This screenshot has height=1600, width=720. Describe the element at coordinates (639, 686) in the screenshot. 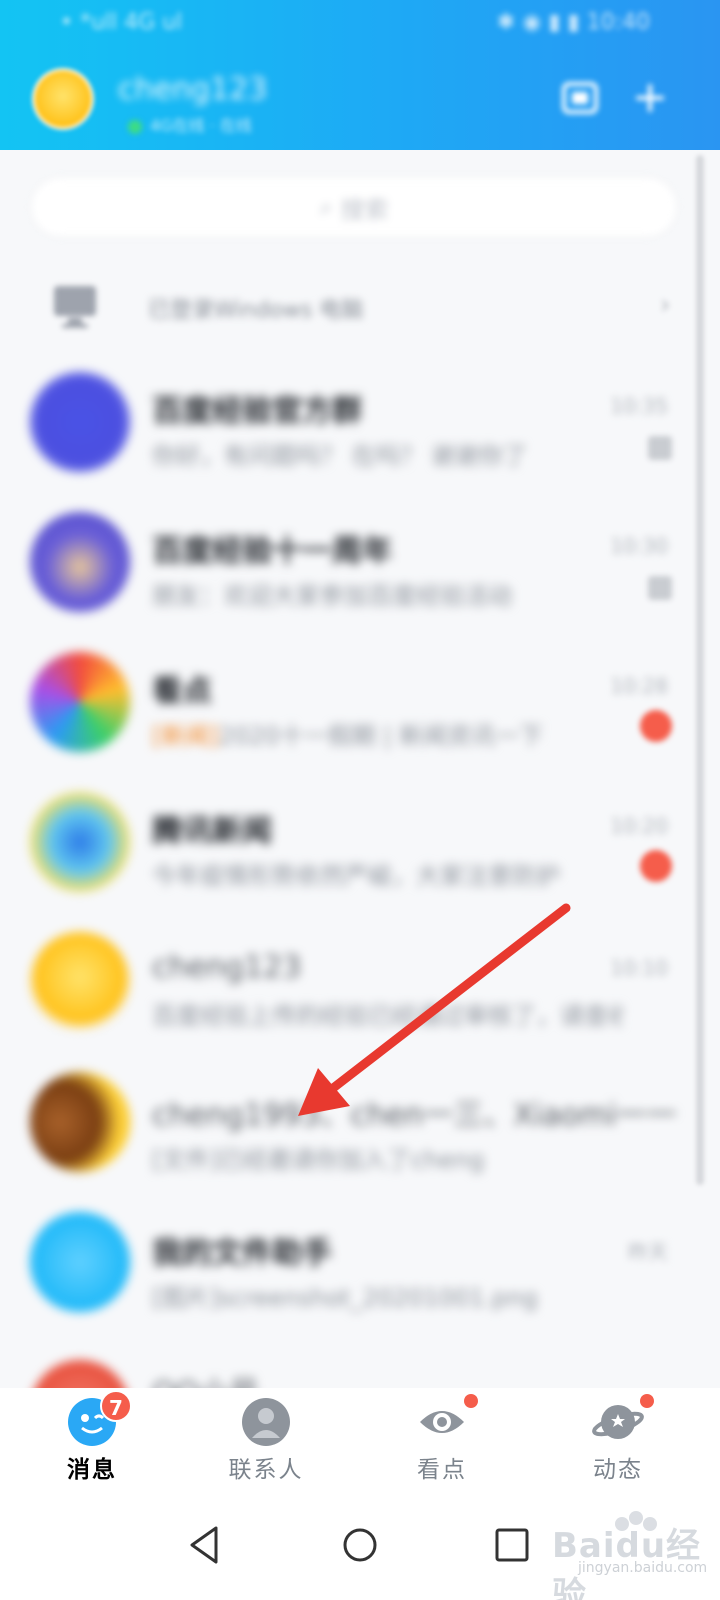

I see `conversation-time: 10:28` at that location.